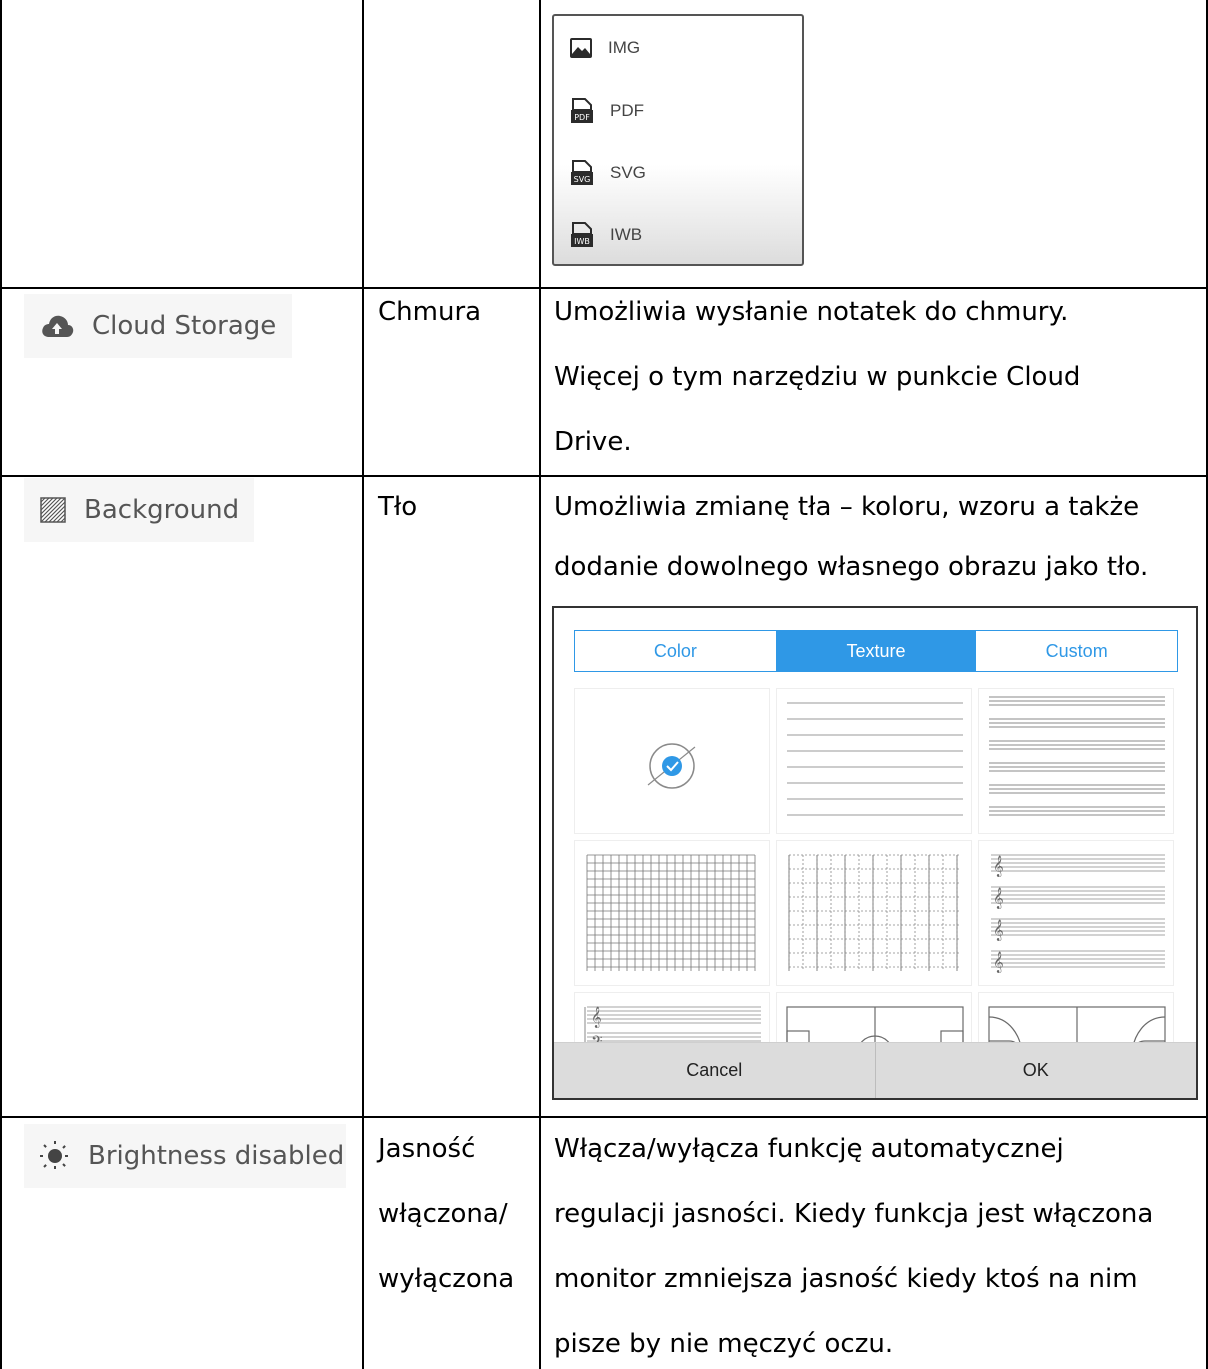 The image size is (1208, 1369). What do you see at coordinates (582, 234) in the screenshot?
I see `iwb-file-icon: IWB` at bounding box center [582, 234].